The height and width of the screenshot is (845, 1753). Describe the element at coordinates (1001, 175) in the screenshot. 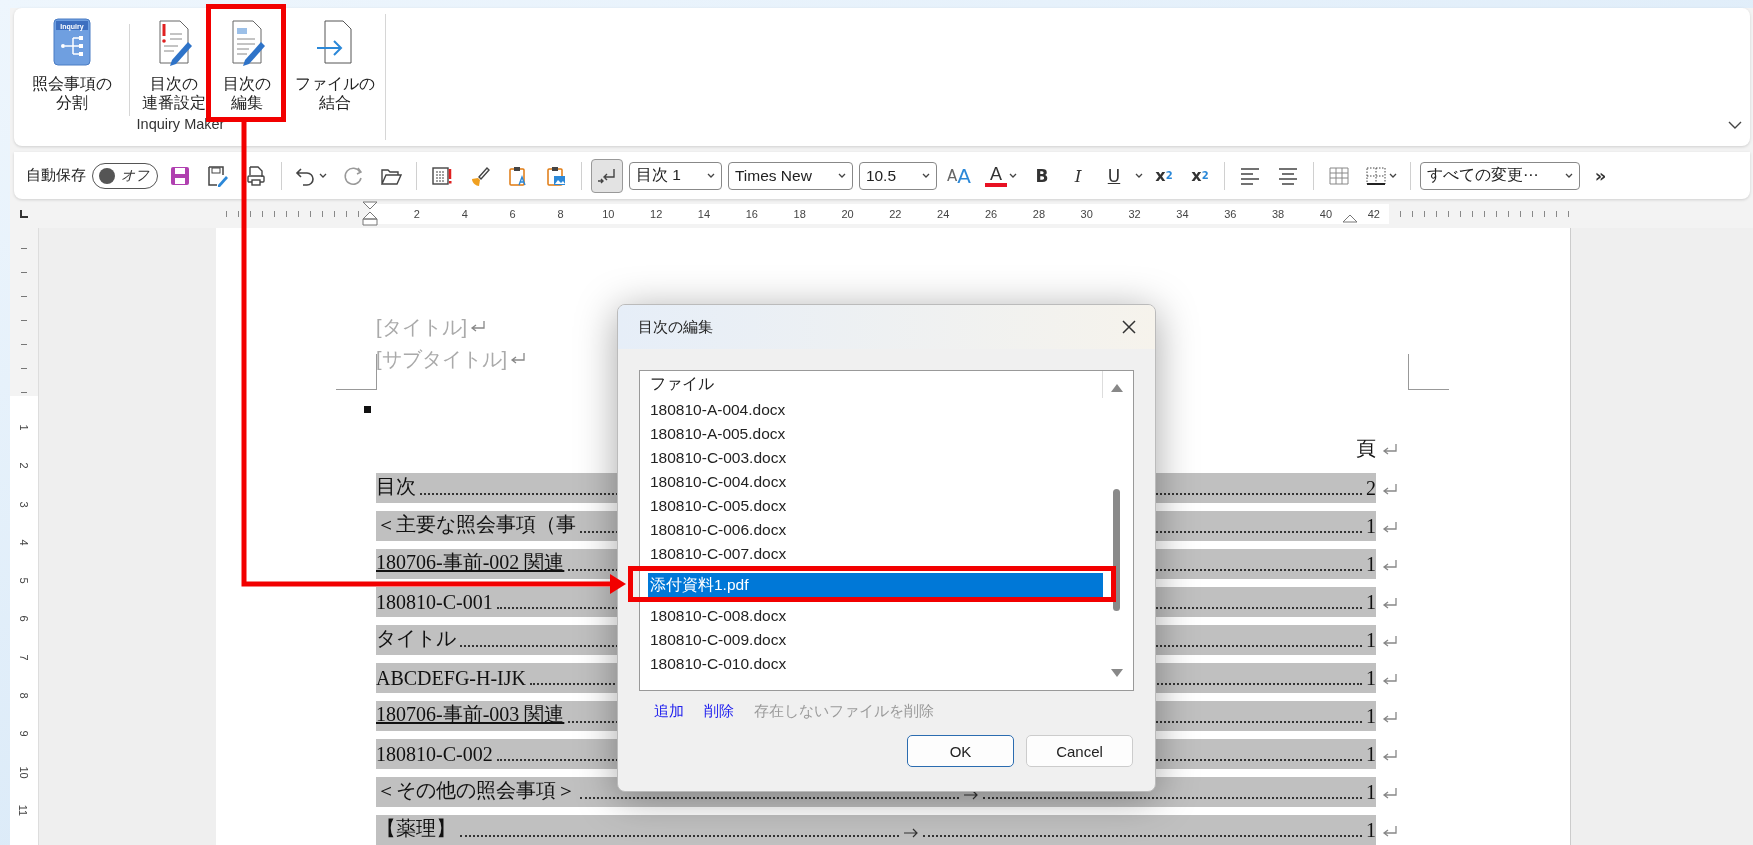

I see `font-color-button: A` at that location.